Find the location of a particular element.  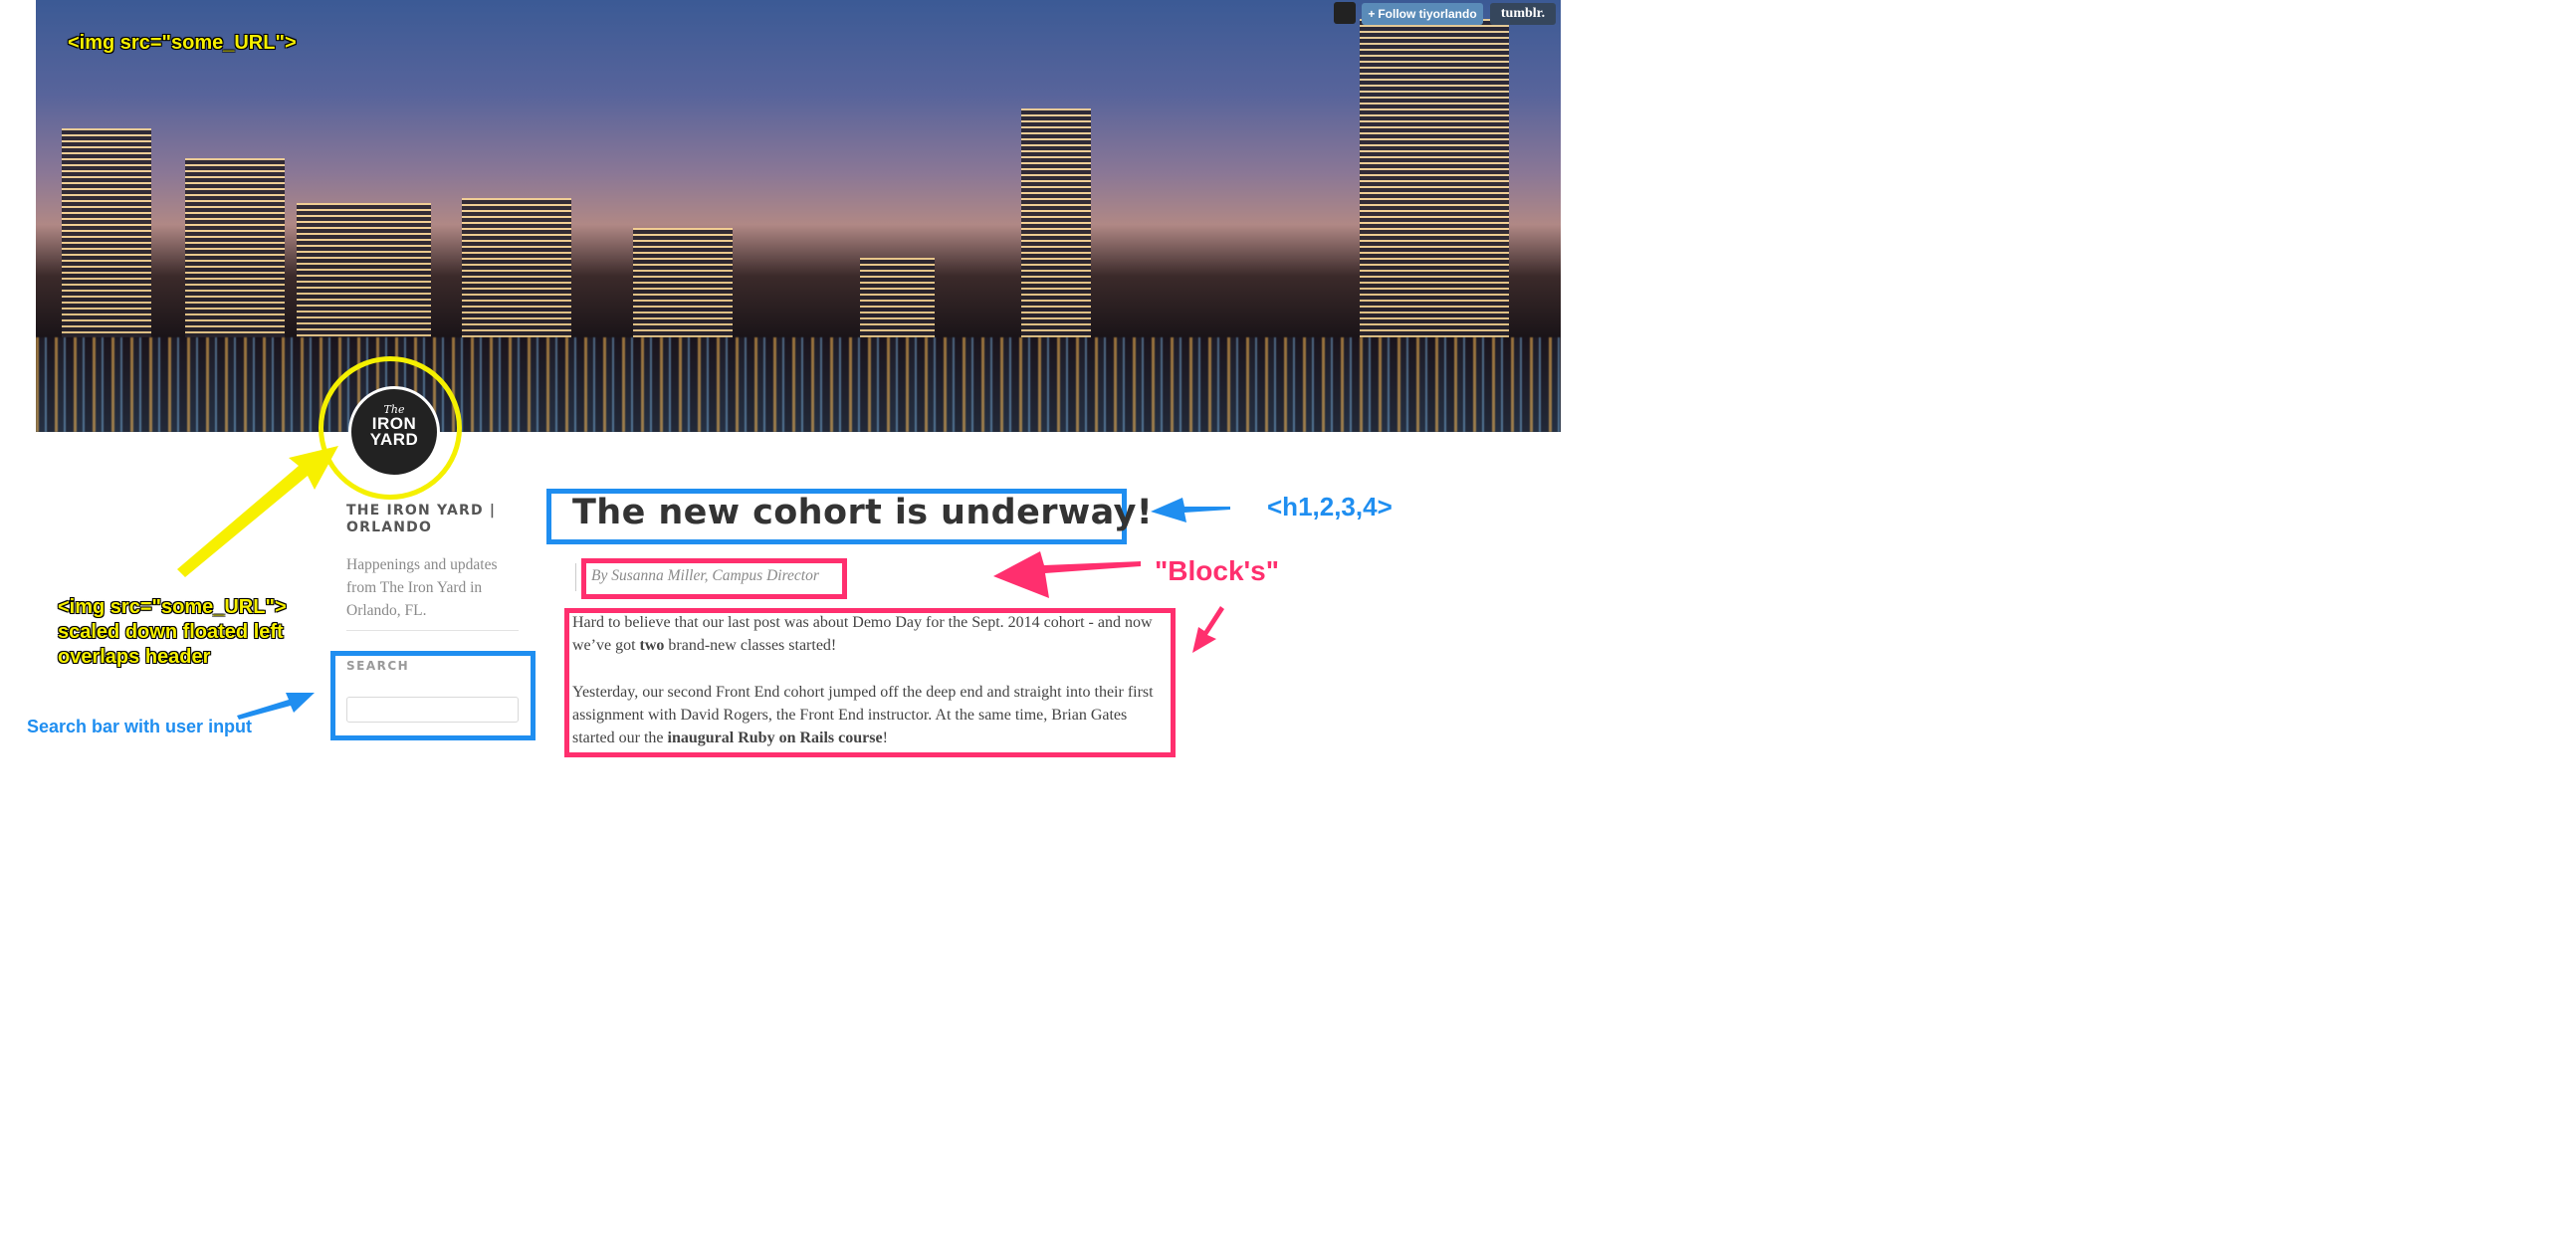

blue-arrow-title is located at coordinates (1190, 510).